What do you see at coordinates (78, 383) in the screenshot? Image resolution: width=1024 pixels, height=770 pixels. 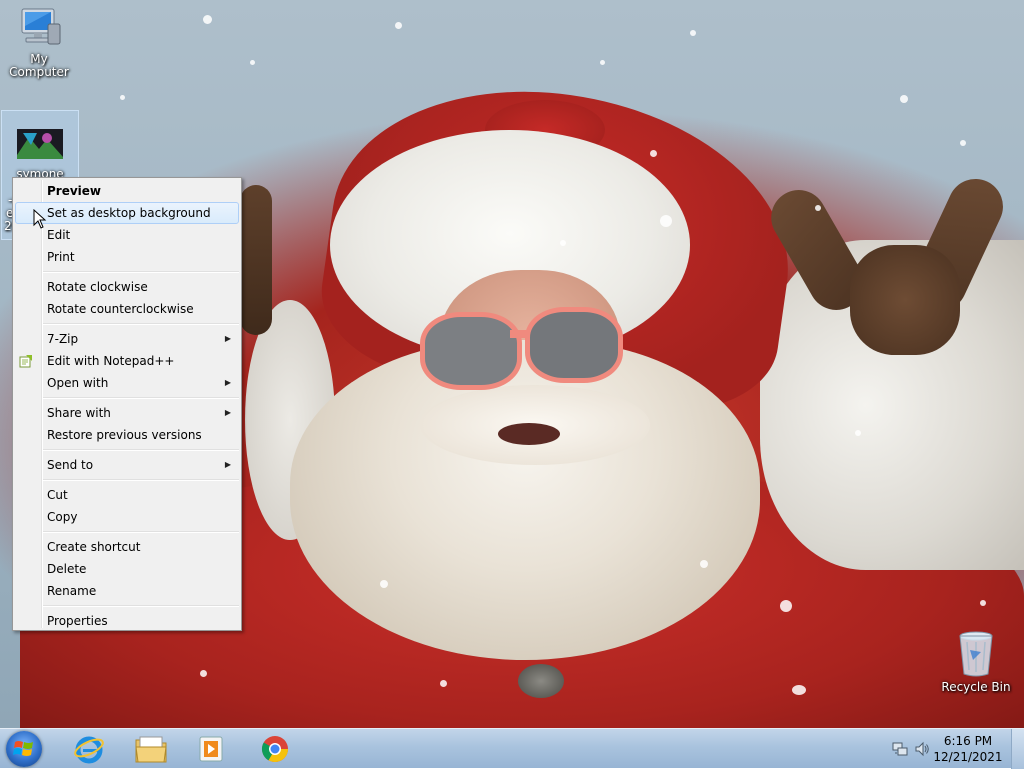 I see `menu-item-label: Open with` at bounding box center [78, 383].